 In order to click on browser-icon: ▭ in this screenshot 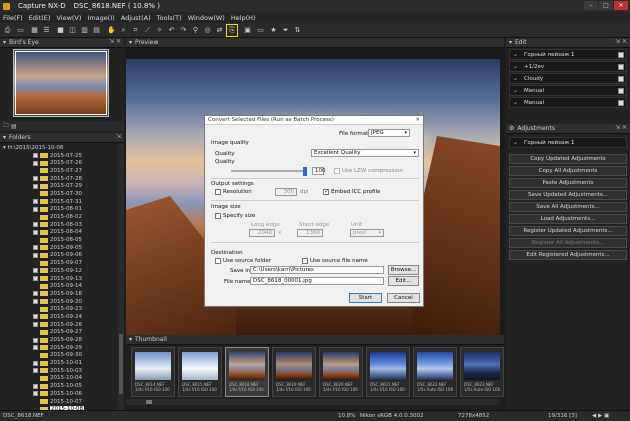, I will do `click(20, 30)`.